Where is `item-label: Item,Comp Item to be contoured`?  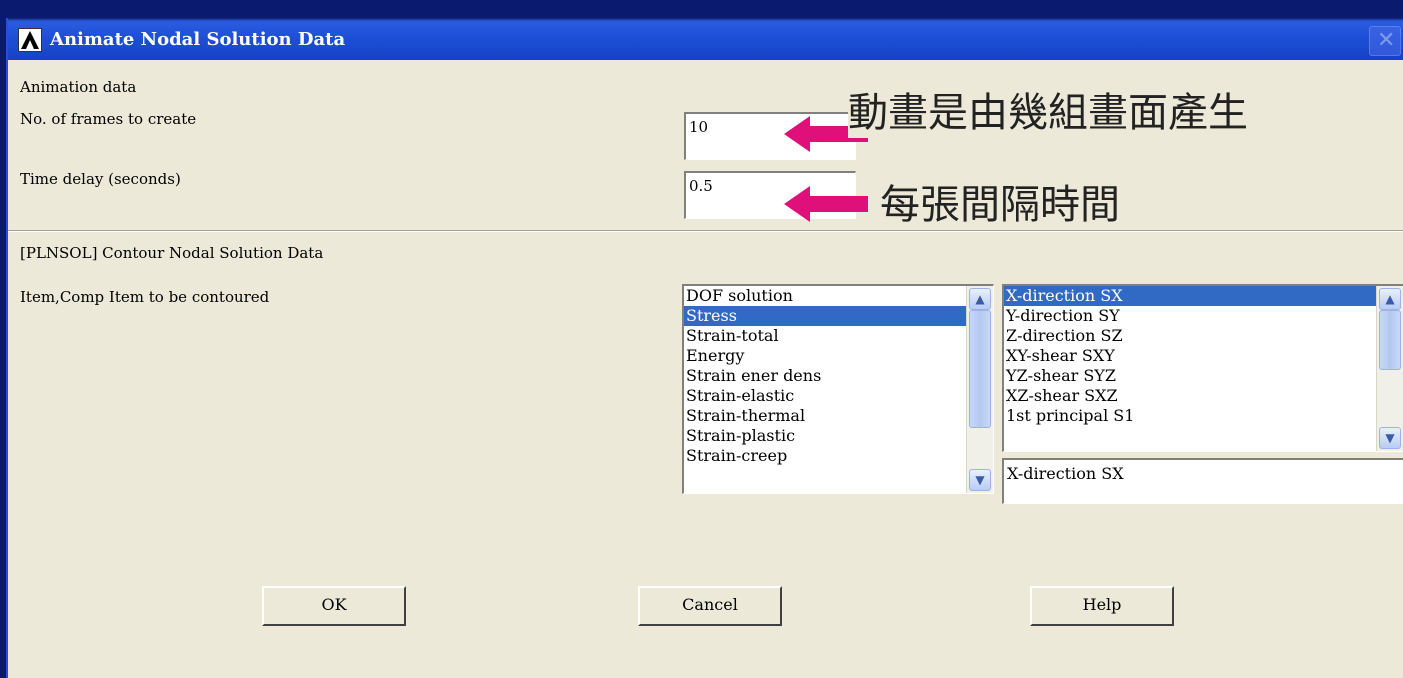 item-label: Item,Comp Item to be contoured is located at coordinates (145, 297).